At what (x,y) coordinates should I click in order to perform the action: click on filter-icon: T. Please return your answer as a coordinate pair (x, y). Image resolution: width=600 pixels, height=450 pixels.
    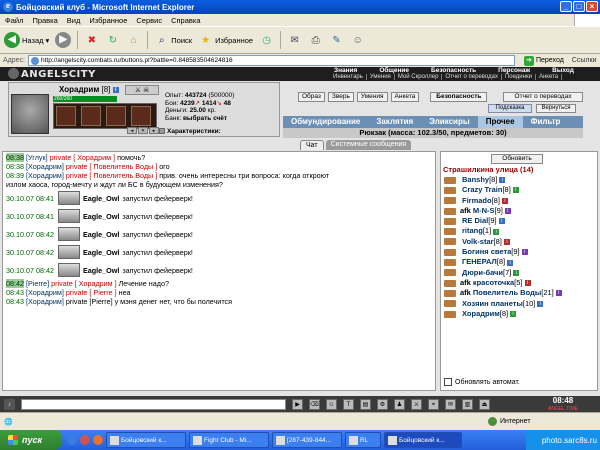
    Looking at the image, I should click on (348, 404).